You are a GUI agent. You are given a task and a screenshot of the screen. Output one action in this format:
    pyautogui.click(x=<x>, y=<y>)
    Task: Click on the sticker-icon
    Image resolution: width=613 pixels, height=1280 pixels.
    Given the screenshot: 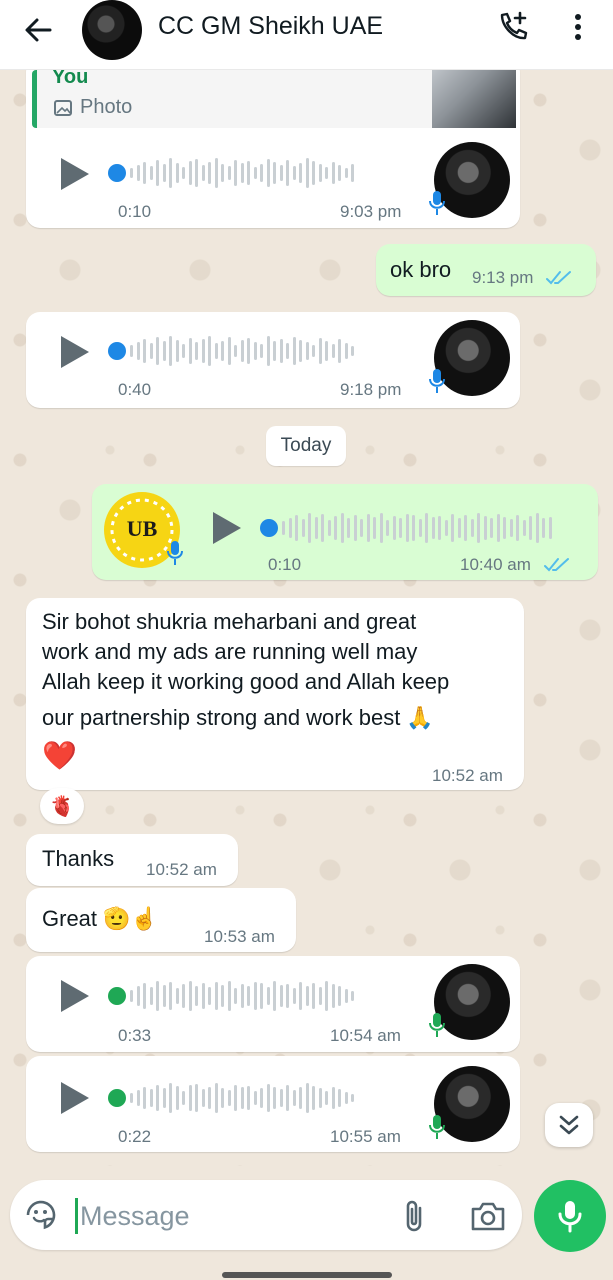 What is the action you would take?
    pyautogui.click(x=41, y=1215)
    